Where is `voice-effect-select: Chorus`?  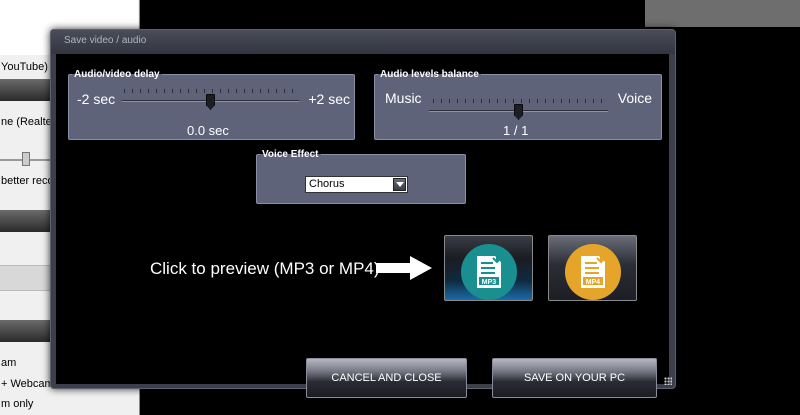
voice-effect-select: Chorus is located at coordinates (356, 184).